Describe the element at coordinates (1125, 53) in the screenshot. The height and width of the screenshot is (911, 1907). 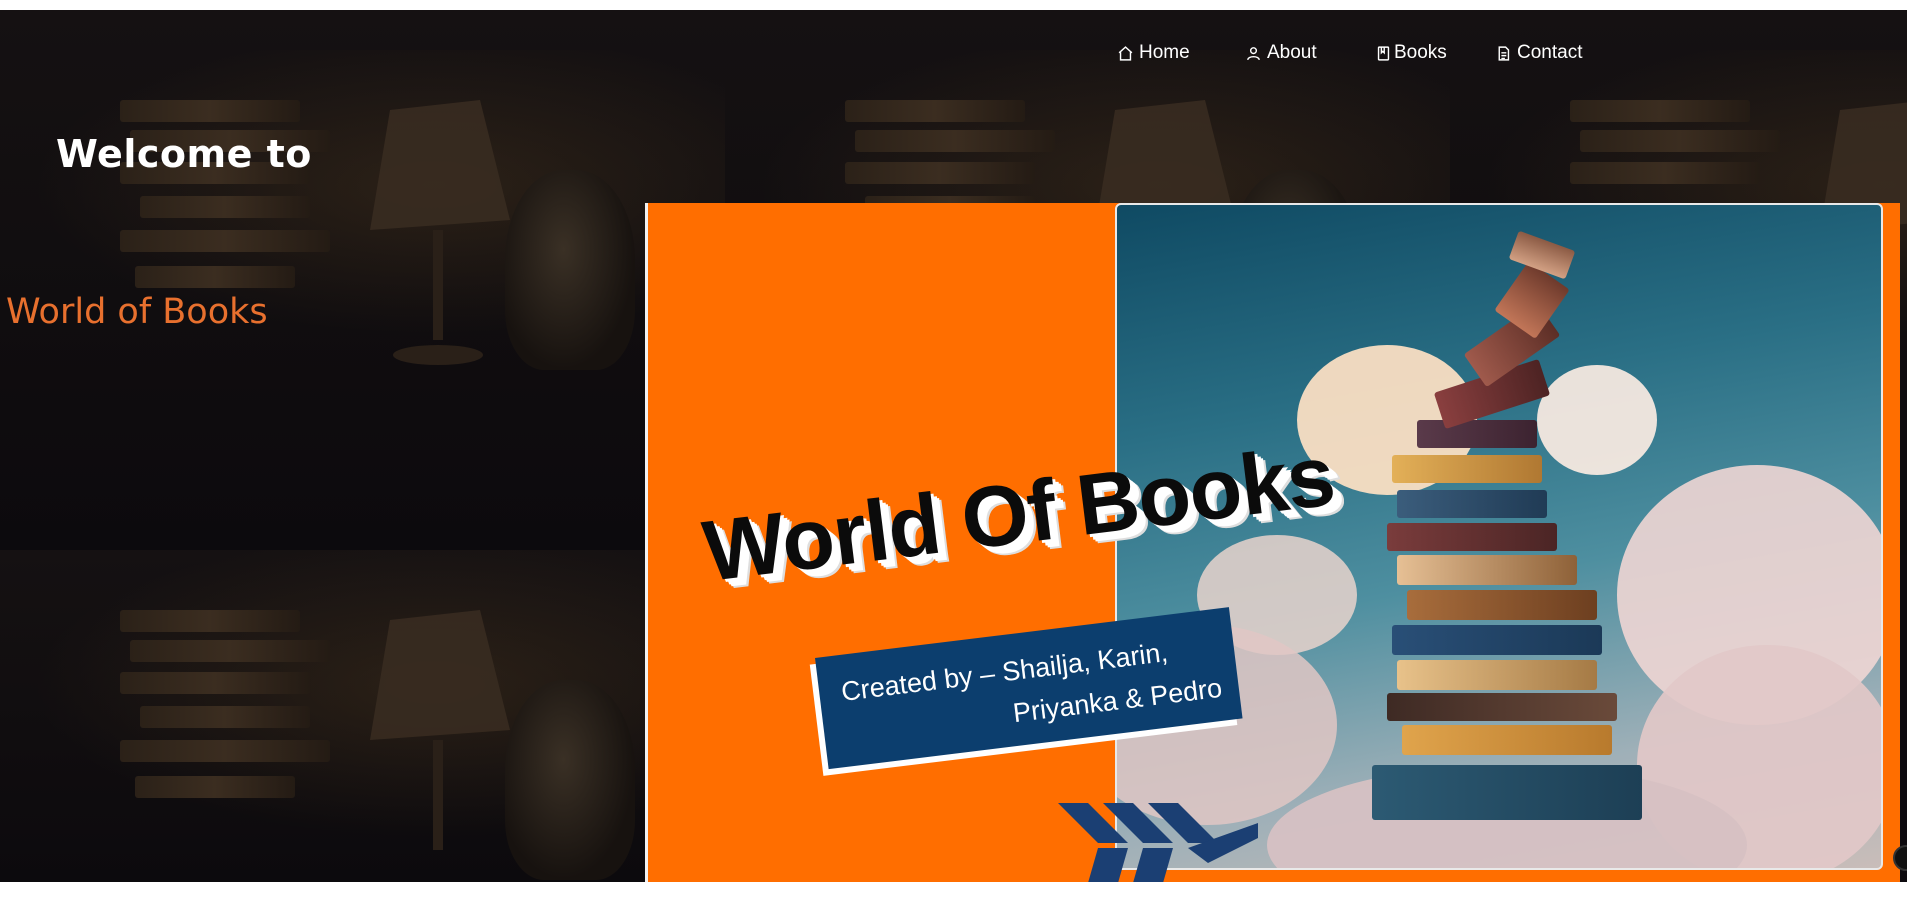
I see `home-icon` at that location.